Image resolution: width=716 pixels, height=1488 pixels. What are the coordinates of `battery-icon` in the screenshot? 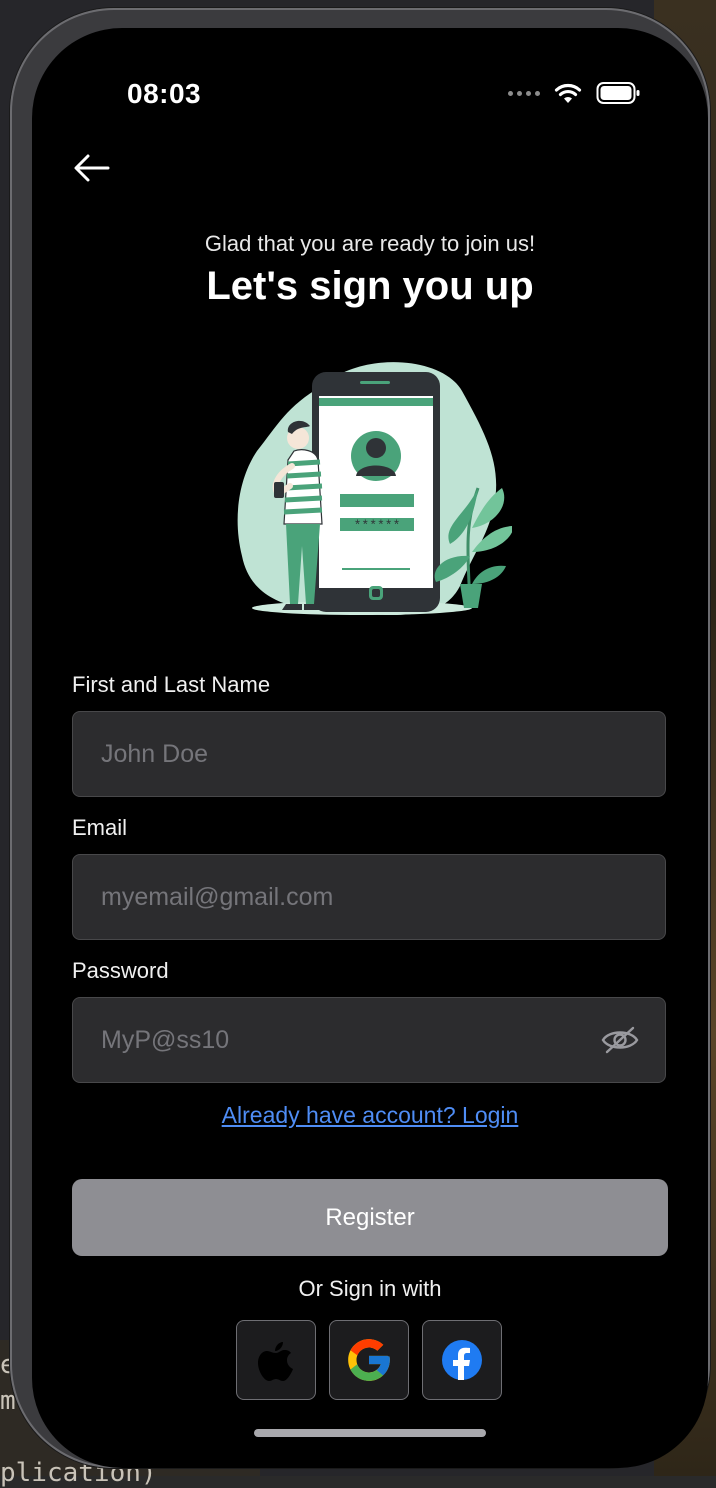 It's located at (618, 93).